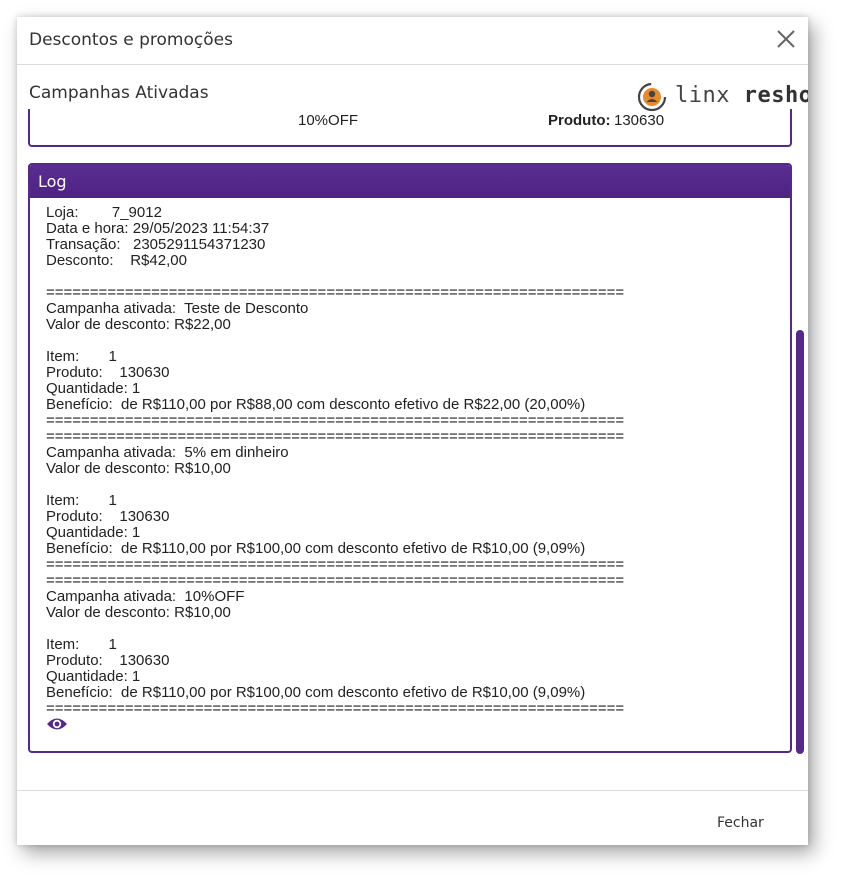 This screenshot has height=893, width=856. I want to click on log-line: Loja: 7_9012, so click(104, 212).